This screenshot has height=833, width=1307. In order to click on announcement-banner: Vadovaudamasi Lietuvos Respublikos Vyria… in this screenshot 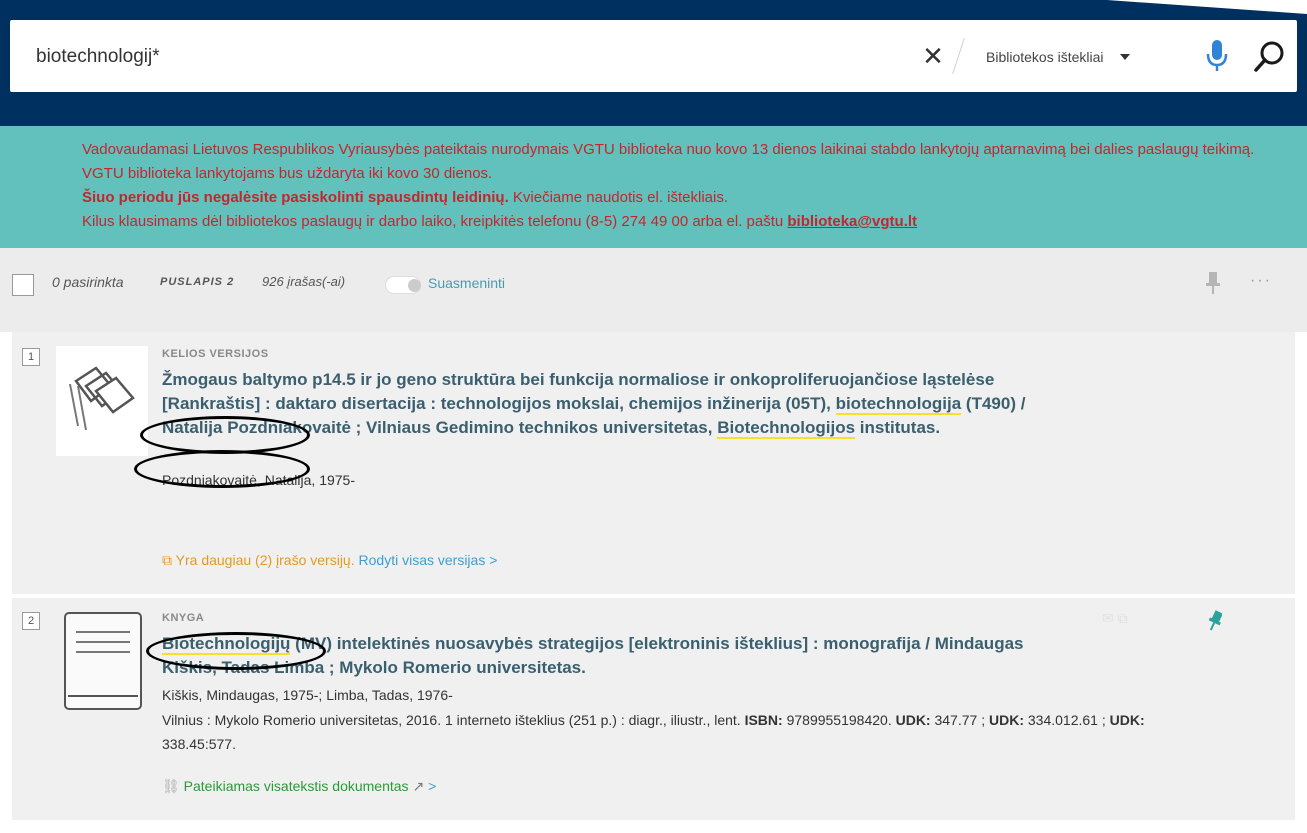, I will do `click(653, 187)`.